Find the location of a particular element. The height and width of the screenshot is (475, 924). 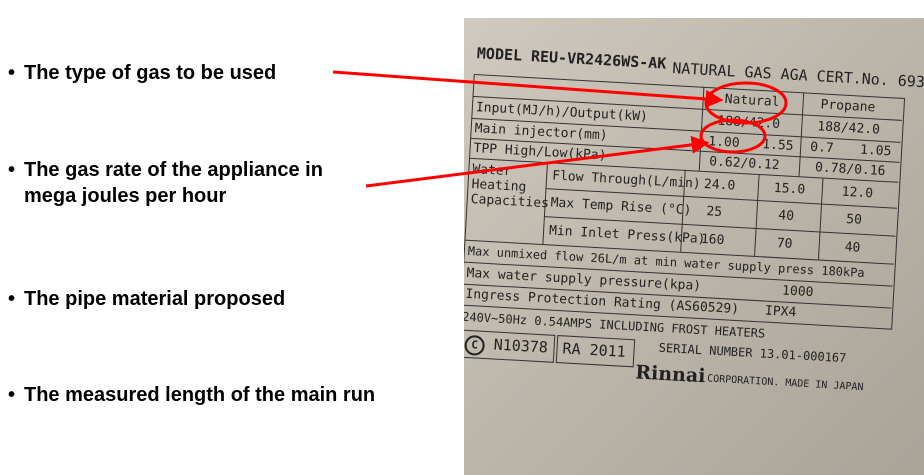

bullet-pipe-material: • The pipe material proposed is located at coordinates (147, 299).